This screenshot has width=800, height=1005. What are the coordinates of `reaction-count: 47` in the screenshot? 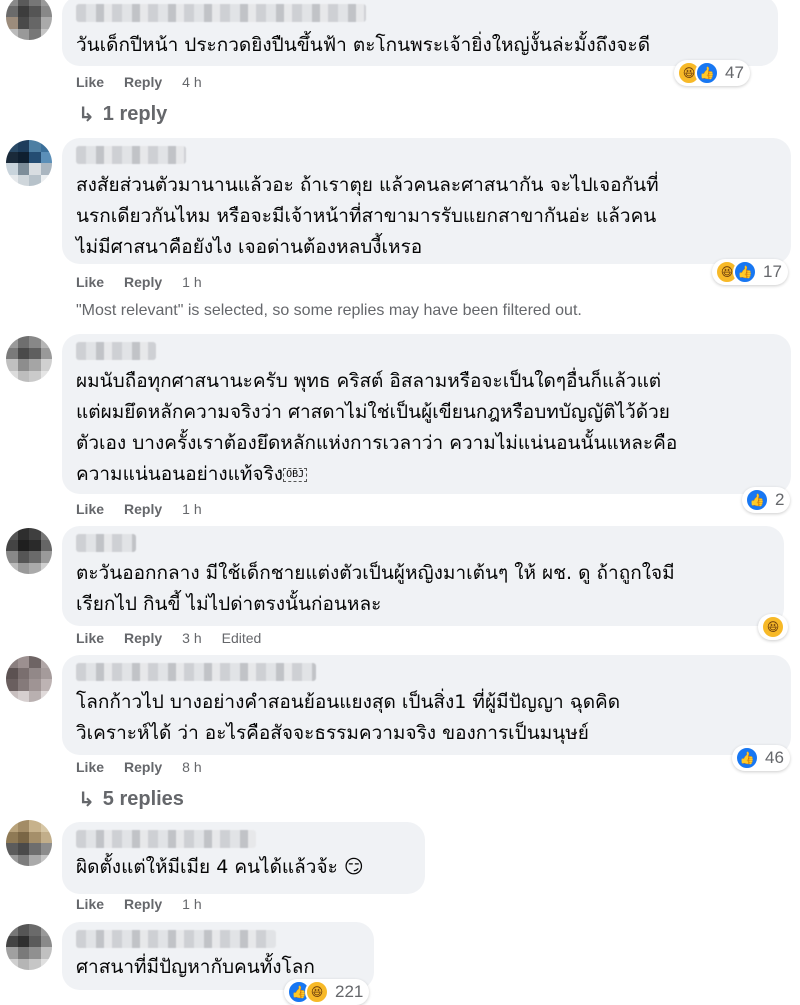 It's located at (734, 72).